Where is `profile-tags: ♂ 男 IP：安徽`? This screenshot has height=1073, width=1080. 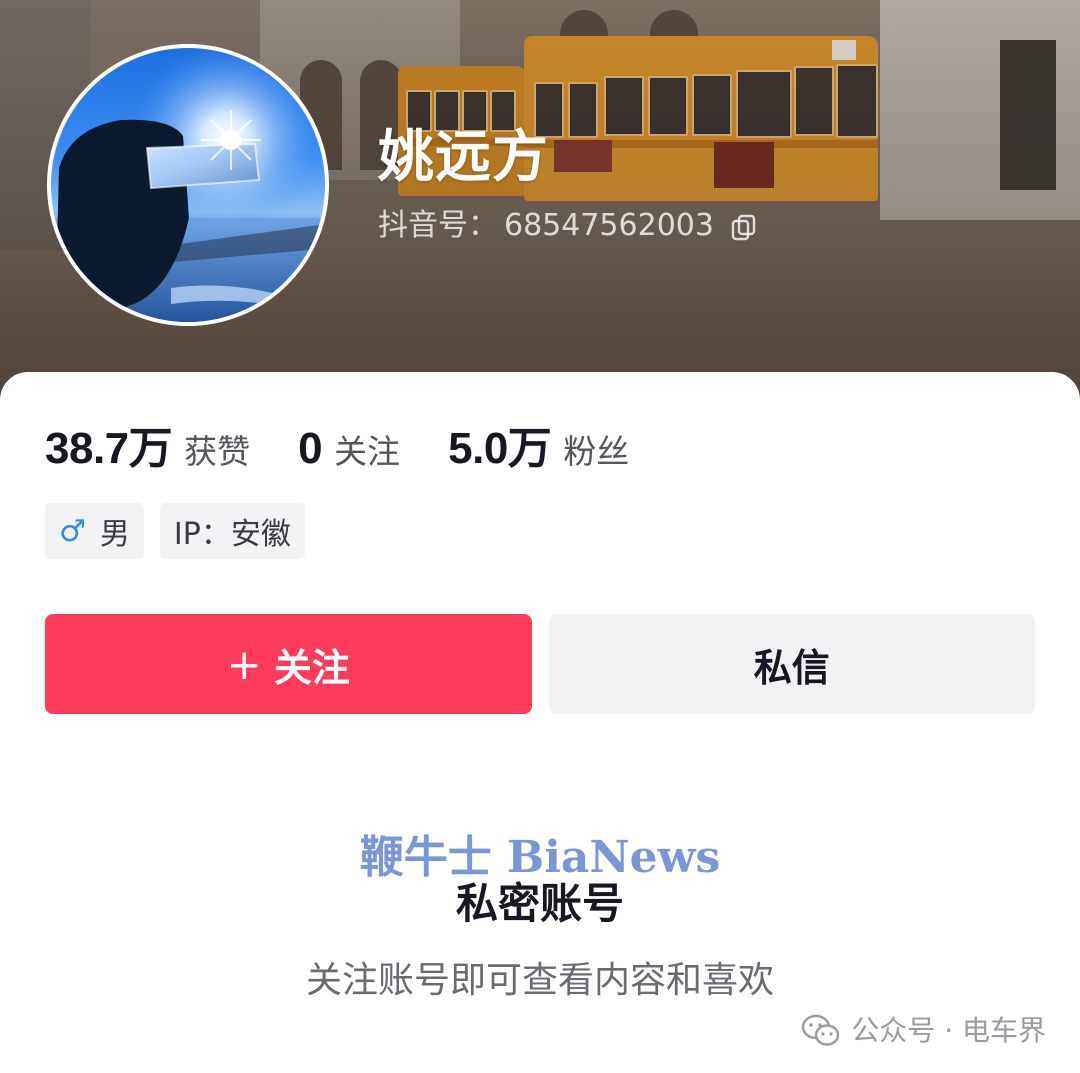 profile-tags: ♂ 男 IP：安徽 is located at coordinates (175, 531).